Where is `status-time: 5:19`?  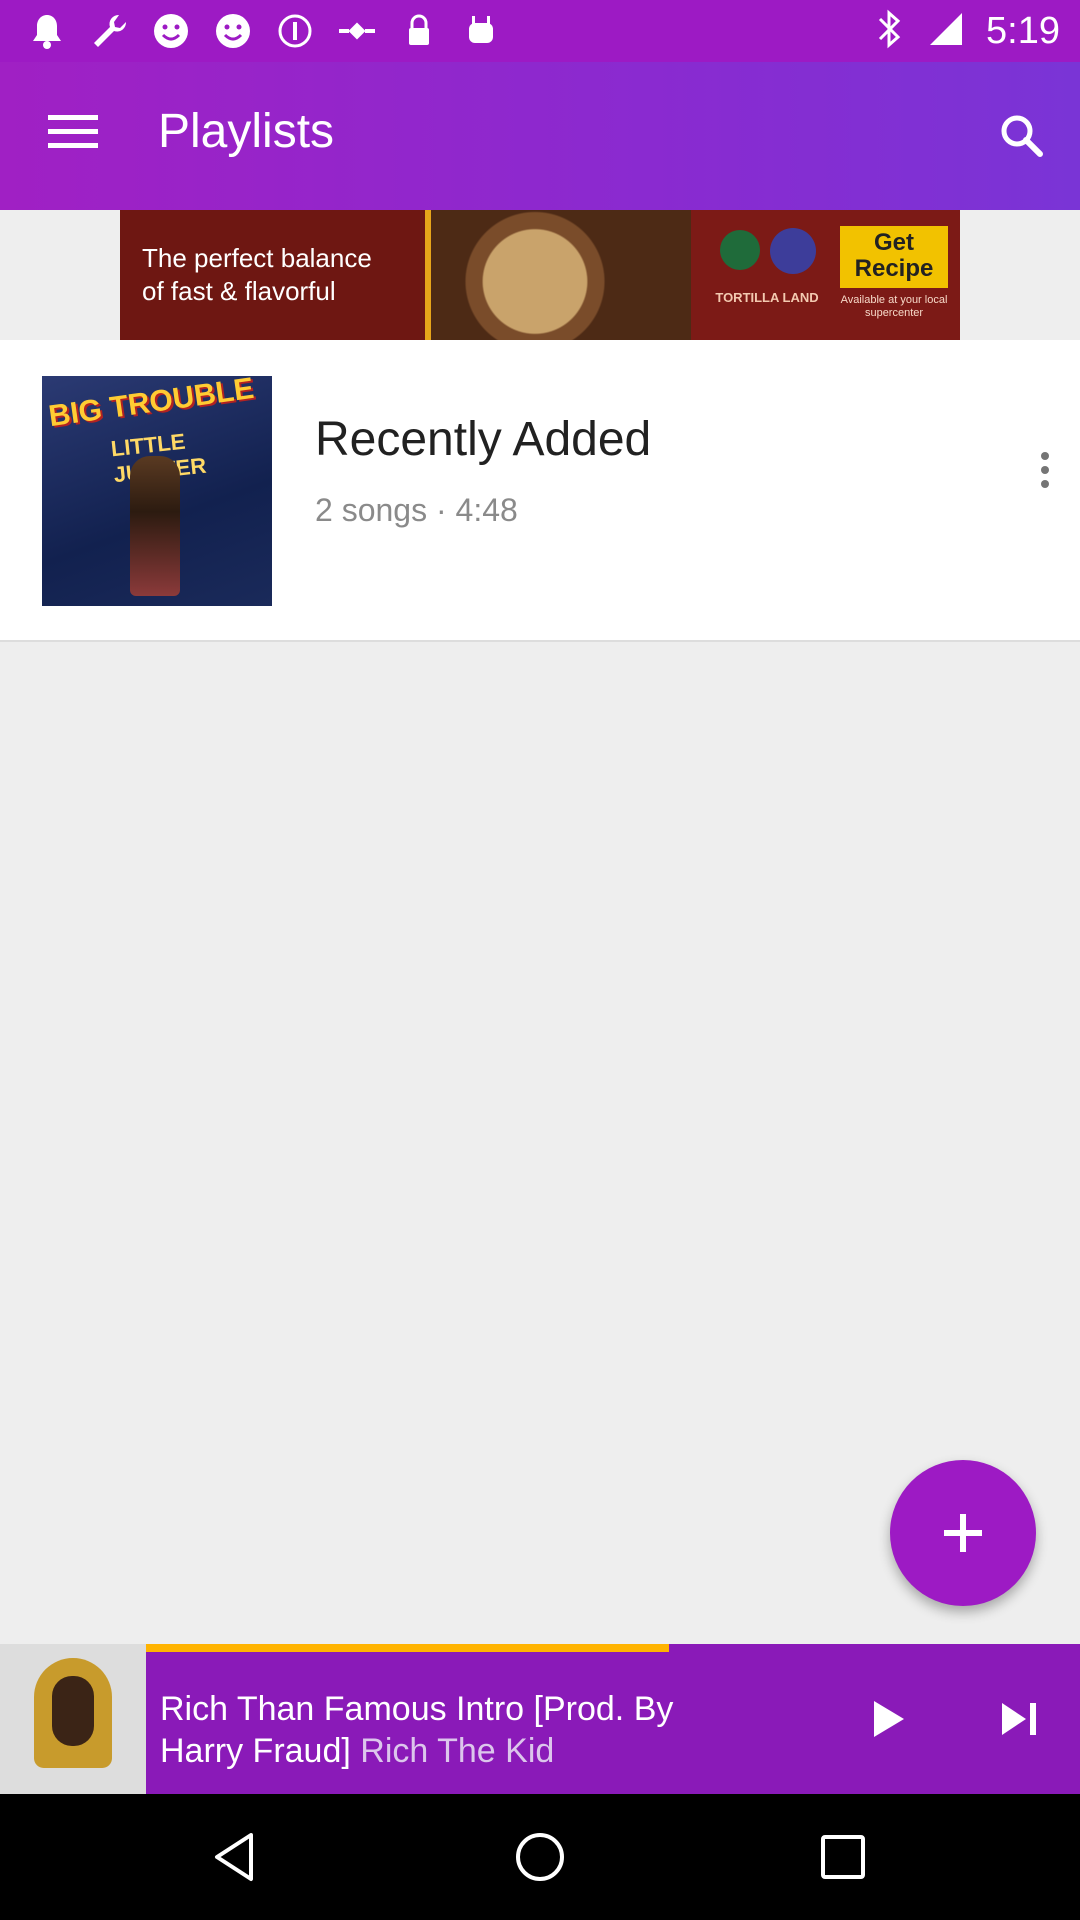
status-time: 5:19 is located at coordinates (1023, 30).